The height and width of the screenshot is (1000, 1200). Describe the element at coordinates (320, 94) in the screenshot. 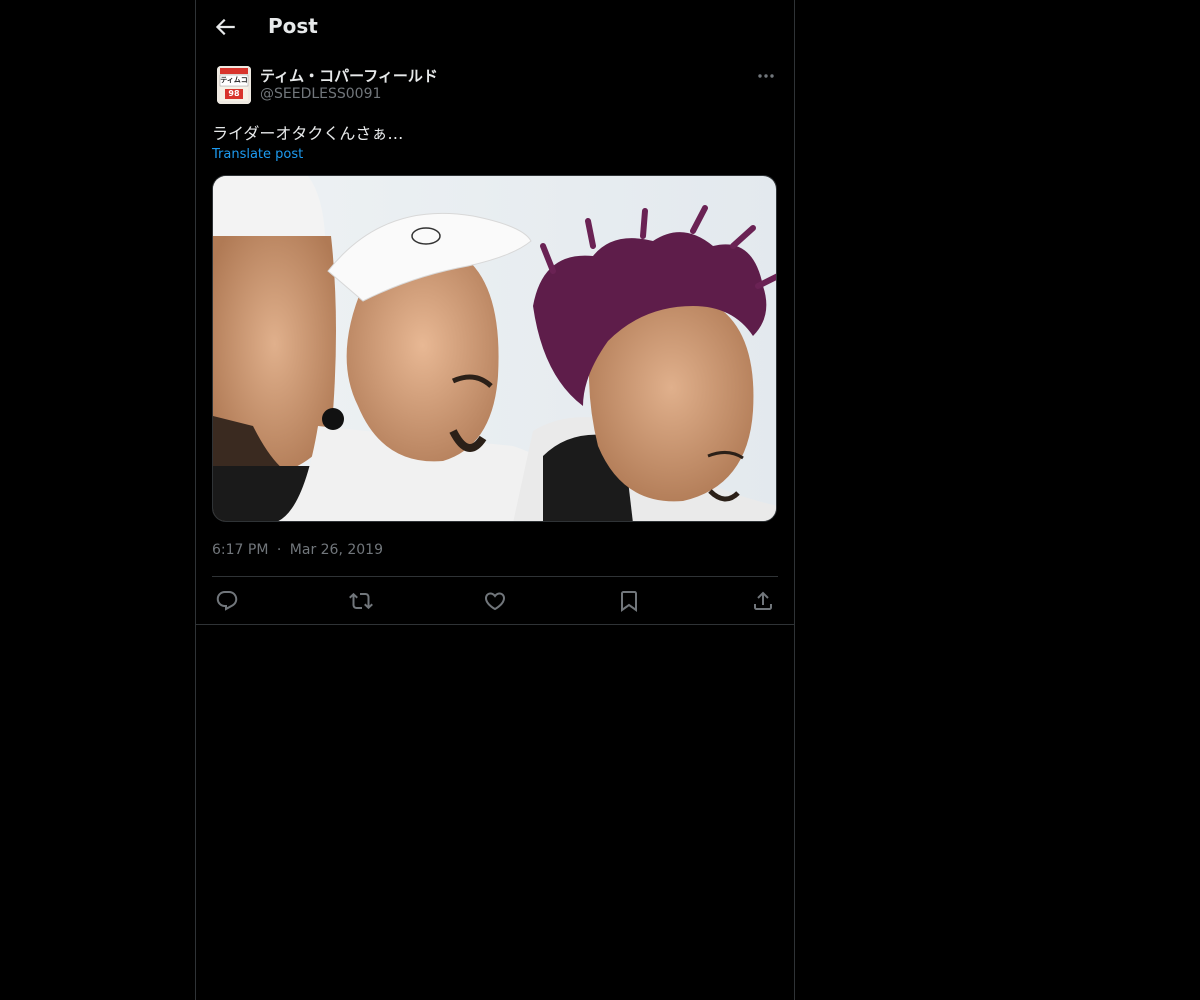

I see `author-handle: @SEEDLESS0091` at that location.